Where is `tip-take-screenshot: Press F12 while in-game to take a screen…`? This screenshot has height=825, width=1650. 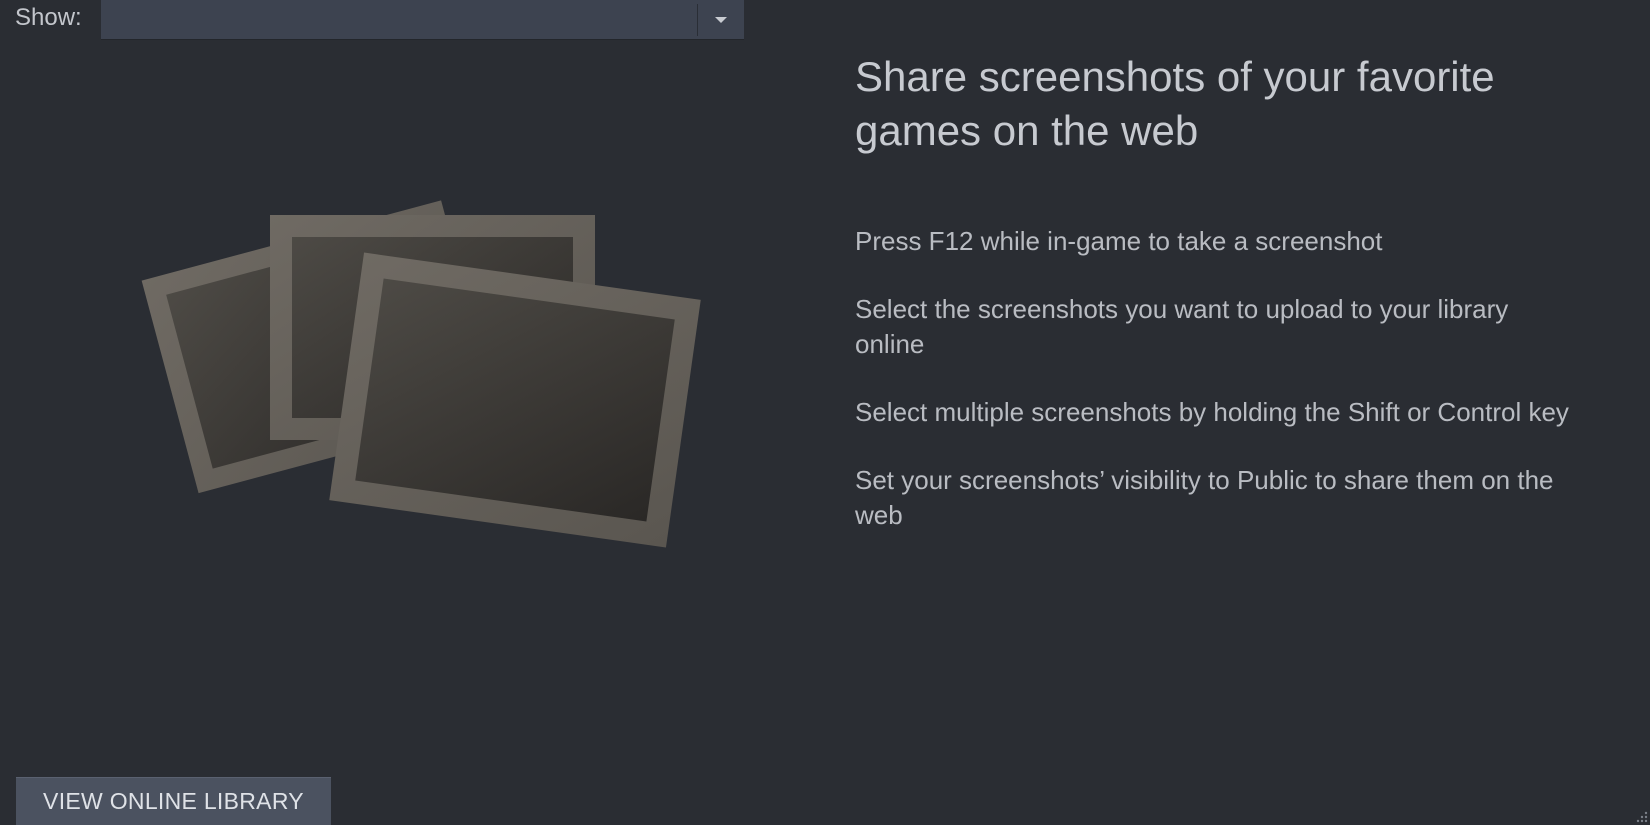 tip-take-screenshot: Press F12 while in-game to take a screen… is located at coordinates (1119, 241).